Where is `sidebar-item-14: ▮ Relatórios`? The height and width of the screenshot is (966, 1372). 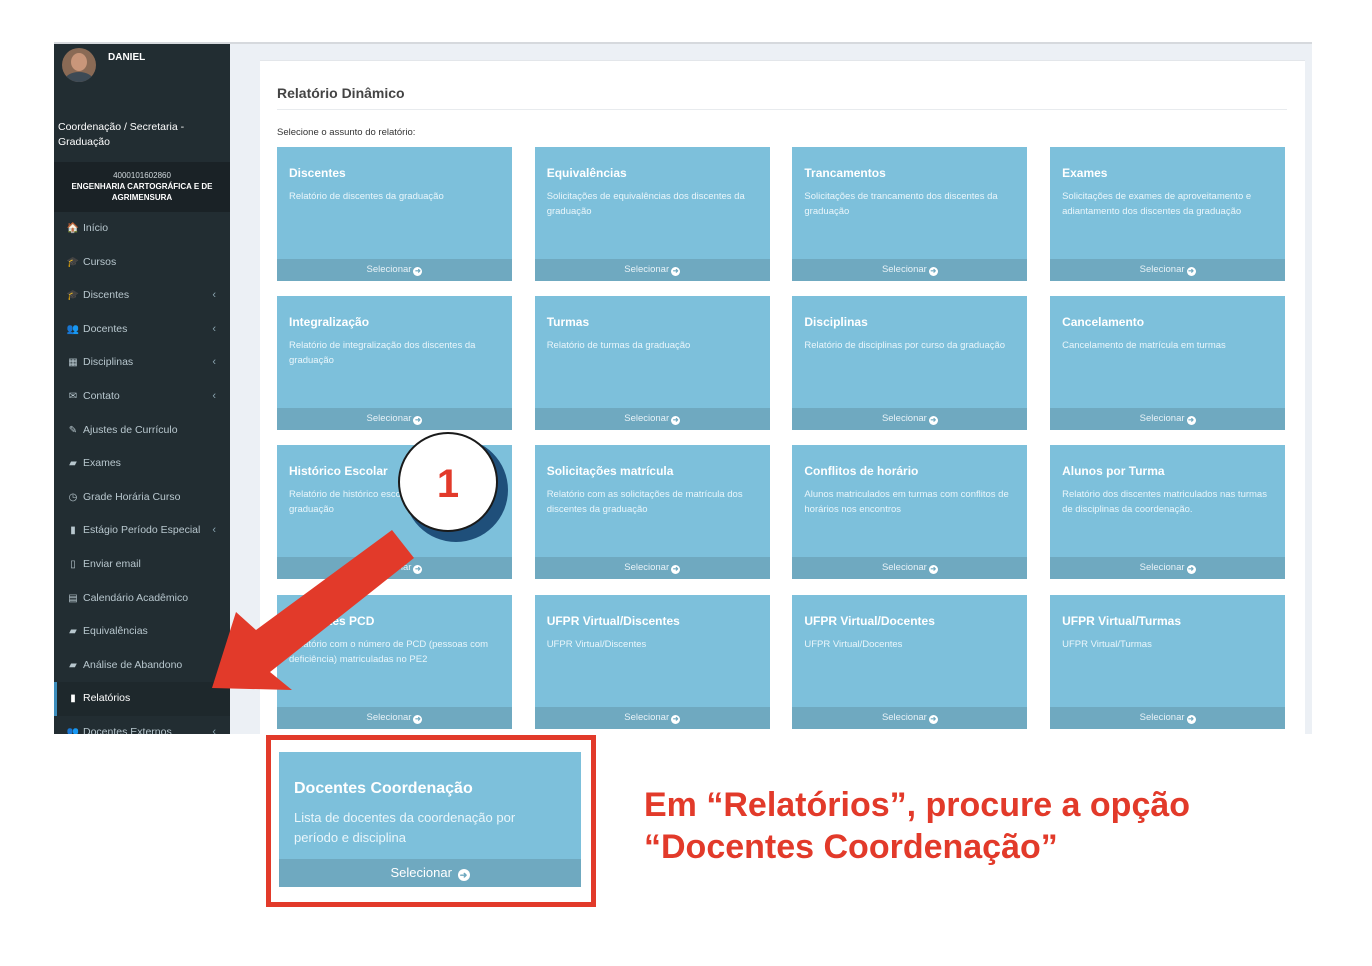 sidebar-item-14: ▮ Relatórios is located at coordinates (142, 699).